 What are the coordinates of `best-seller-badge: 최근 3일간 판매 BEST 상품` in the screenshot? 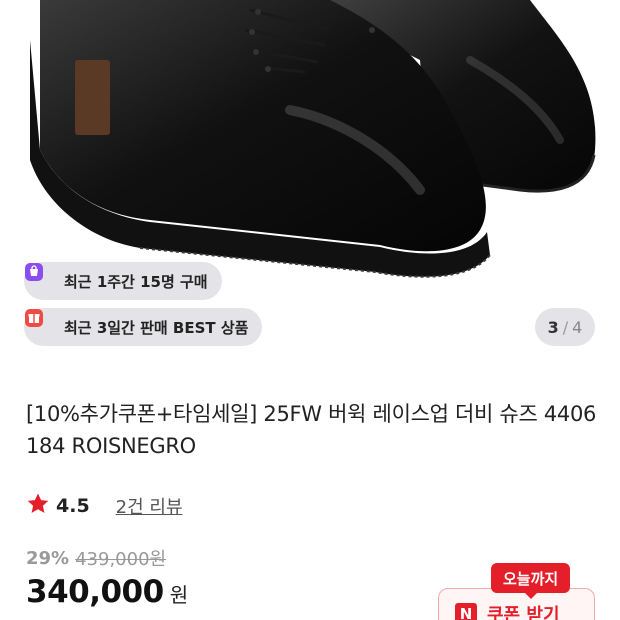 It's located at (143, 327).